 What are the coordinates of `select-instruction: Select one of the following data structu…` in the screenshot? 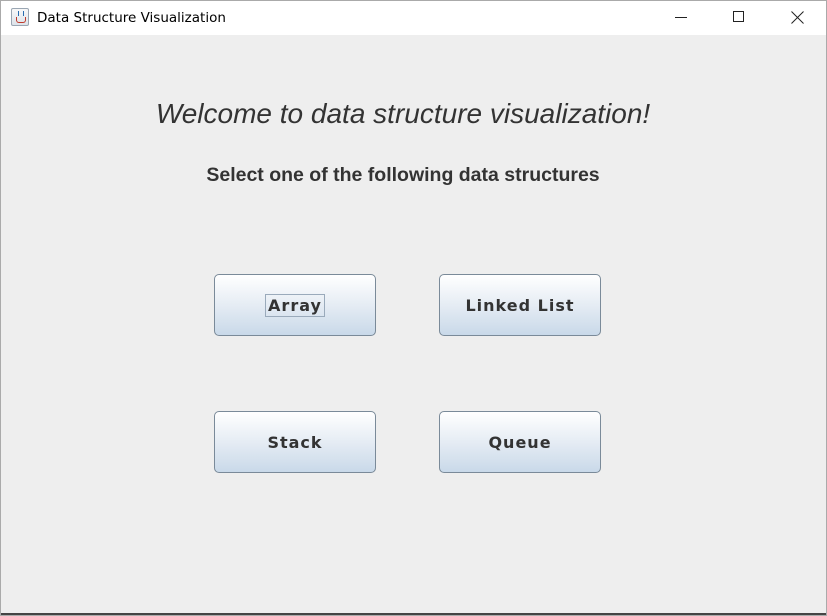 It's located at (403, 175).